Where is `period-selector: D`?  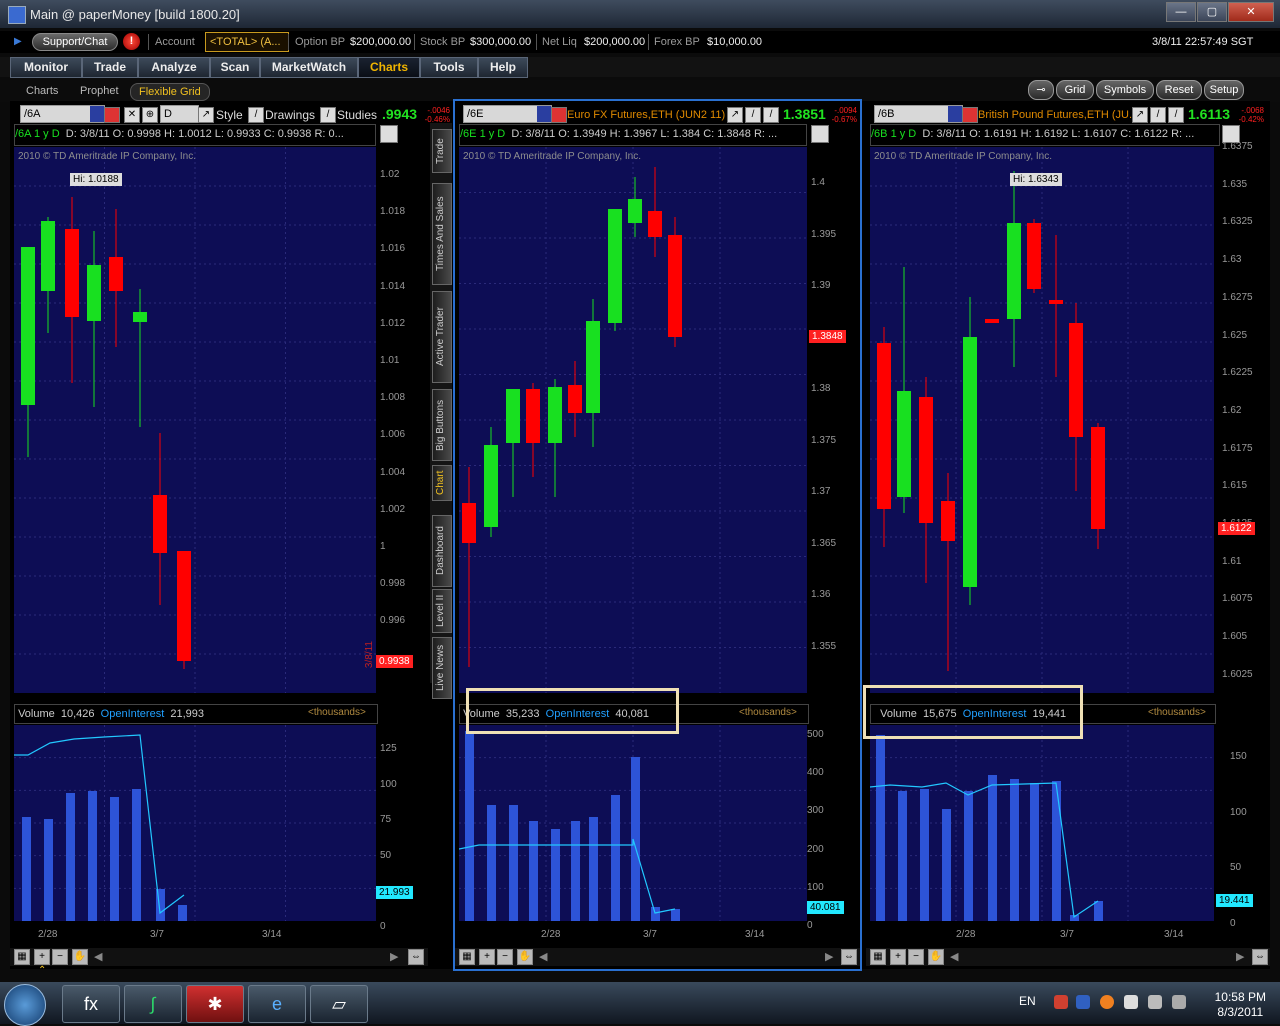
period-selector: D is located at coordinates (179, 114).